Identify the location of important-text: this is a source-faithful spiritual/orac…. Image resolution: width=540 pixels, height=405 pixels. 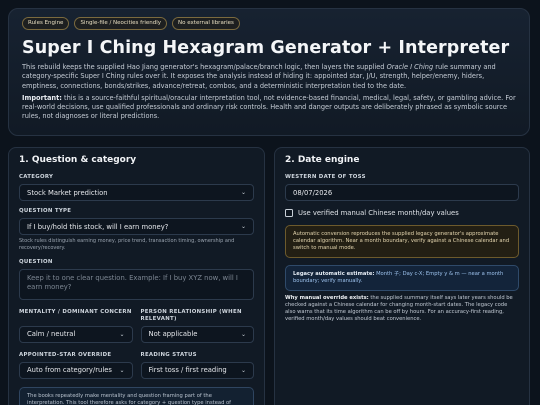
(269, 107).